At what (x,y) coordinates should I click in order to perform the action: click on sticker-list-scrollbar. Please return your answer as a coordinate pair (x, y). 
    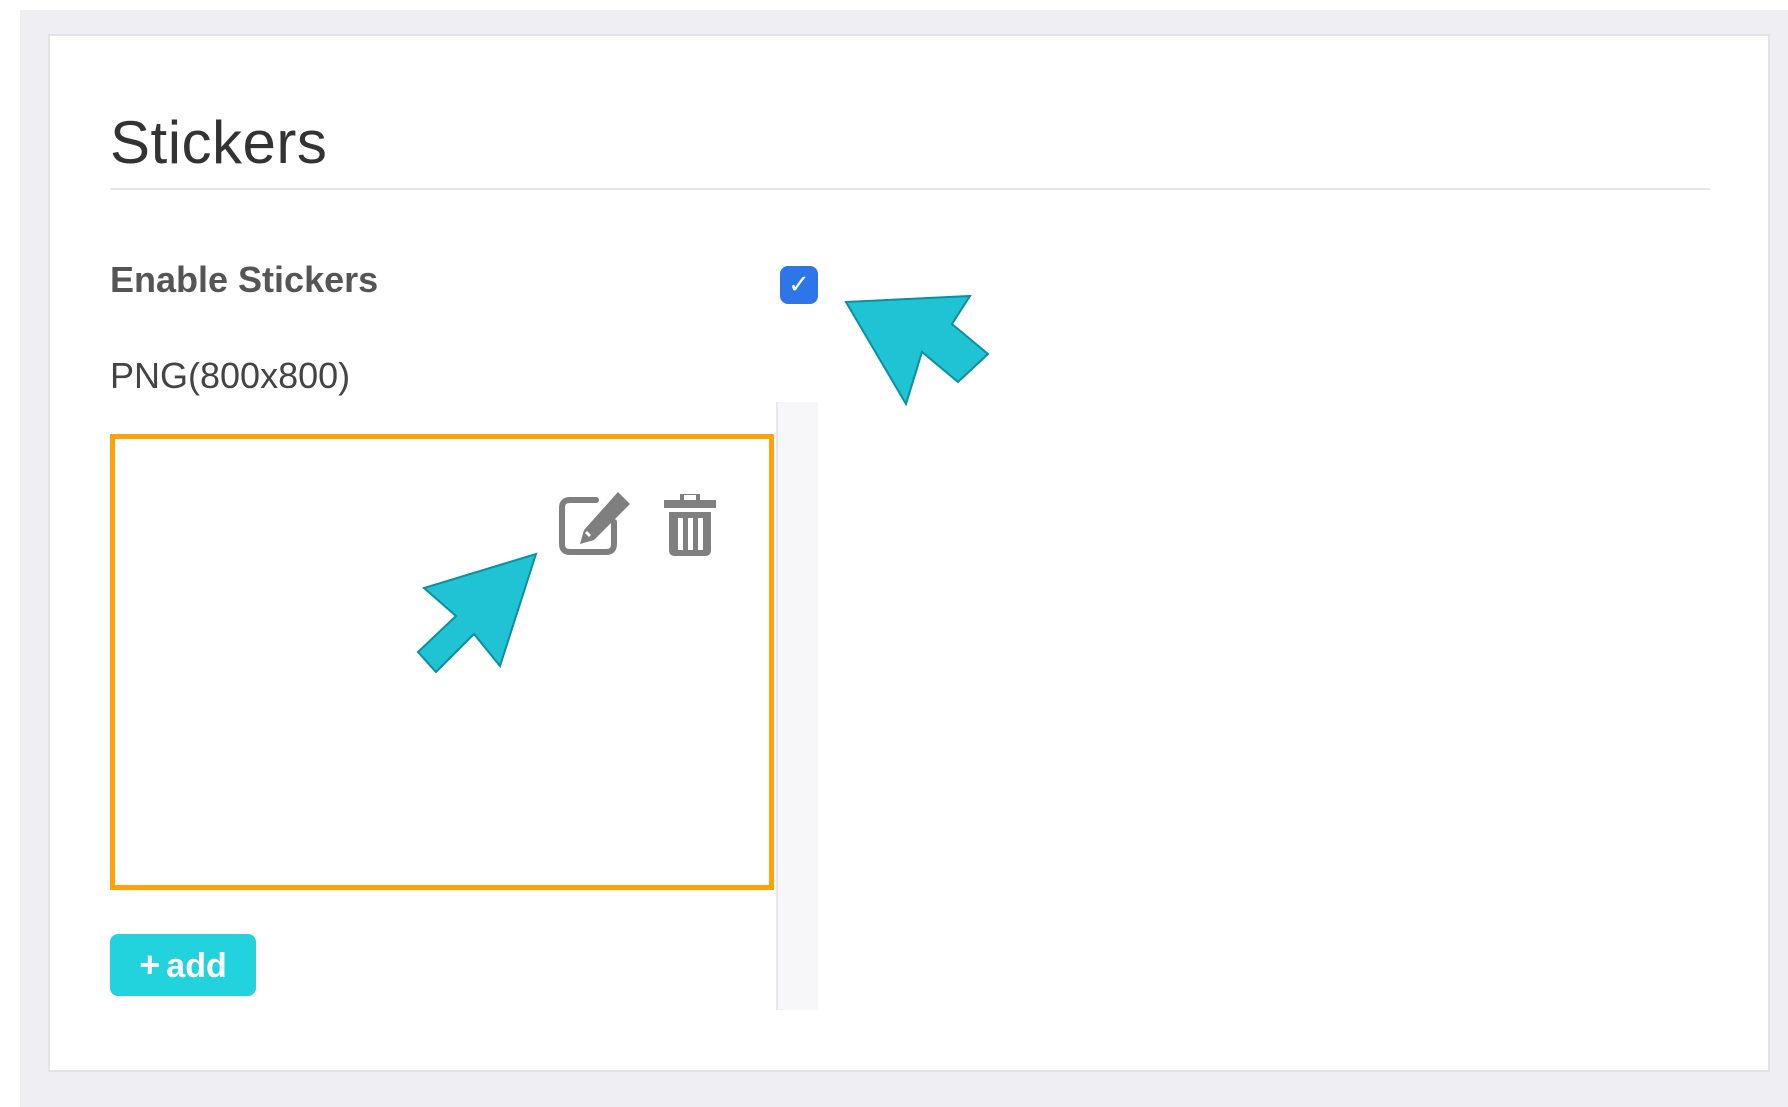
    Looking at the image, I should click on (797, 706).